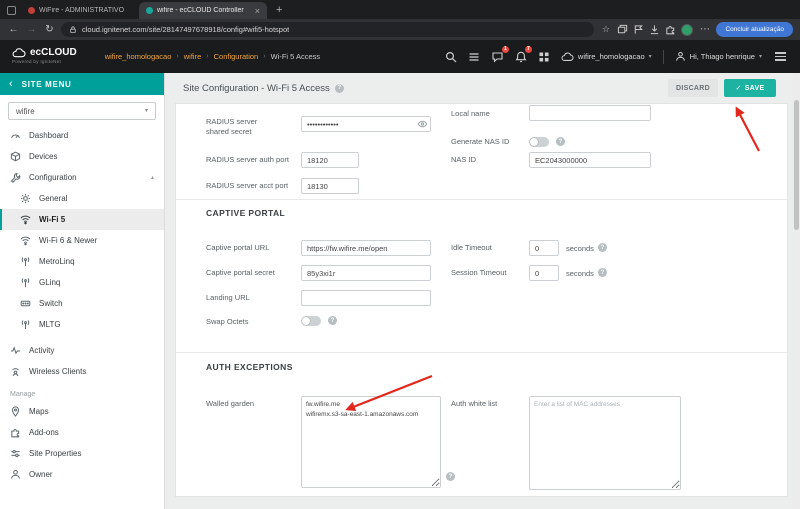 Image resolution: width=800 pixels, height=509 pixels. Describe the element at coordinates (279, 10) in the screenshot. I see `new-tab-icon: +` at that location.